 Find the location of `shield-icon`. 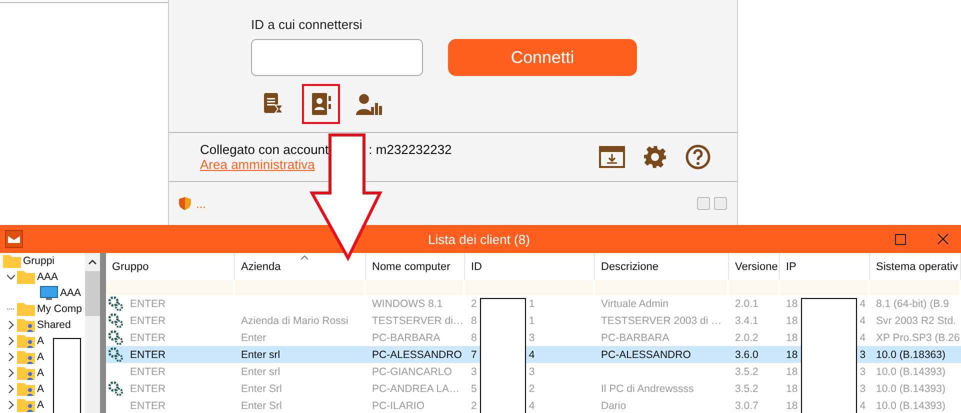

shield-icon is located at coordinates (185, 203).